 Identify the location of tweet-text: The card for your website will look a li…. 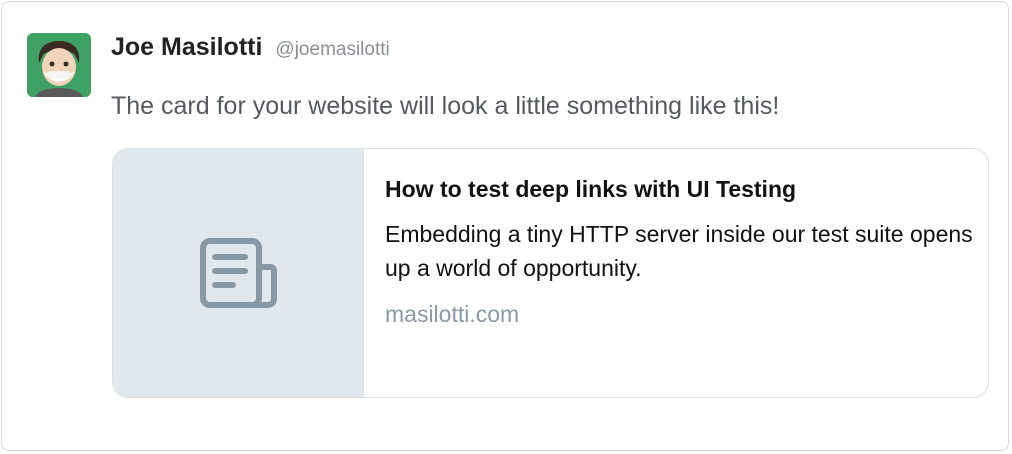
(445, 106).